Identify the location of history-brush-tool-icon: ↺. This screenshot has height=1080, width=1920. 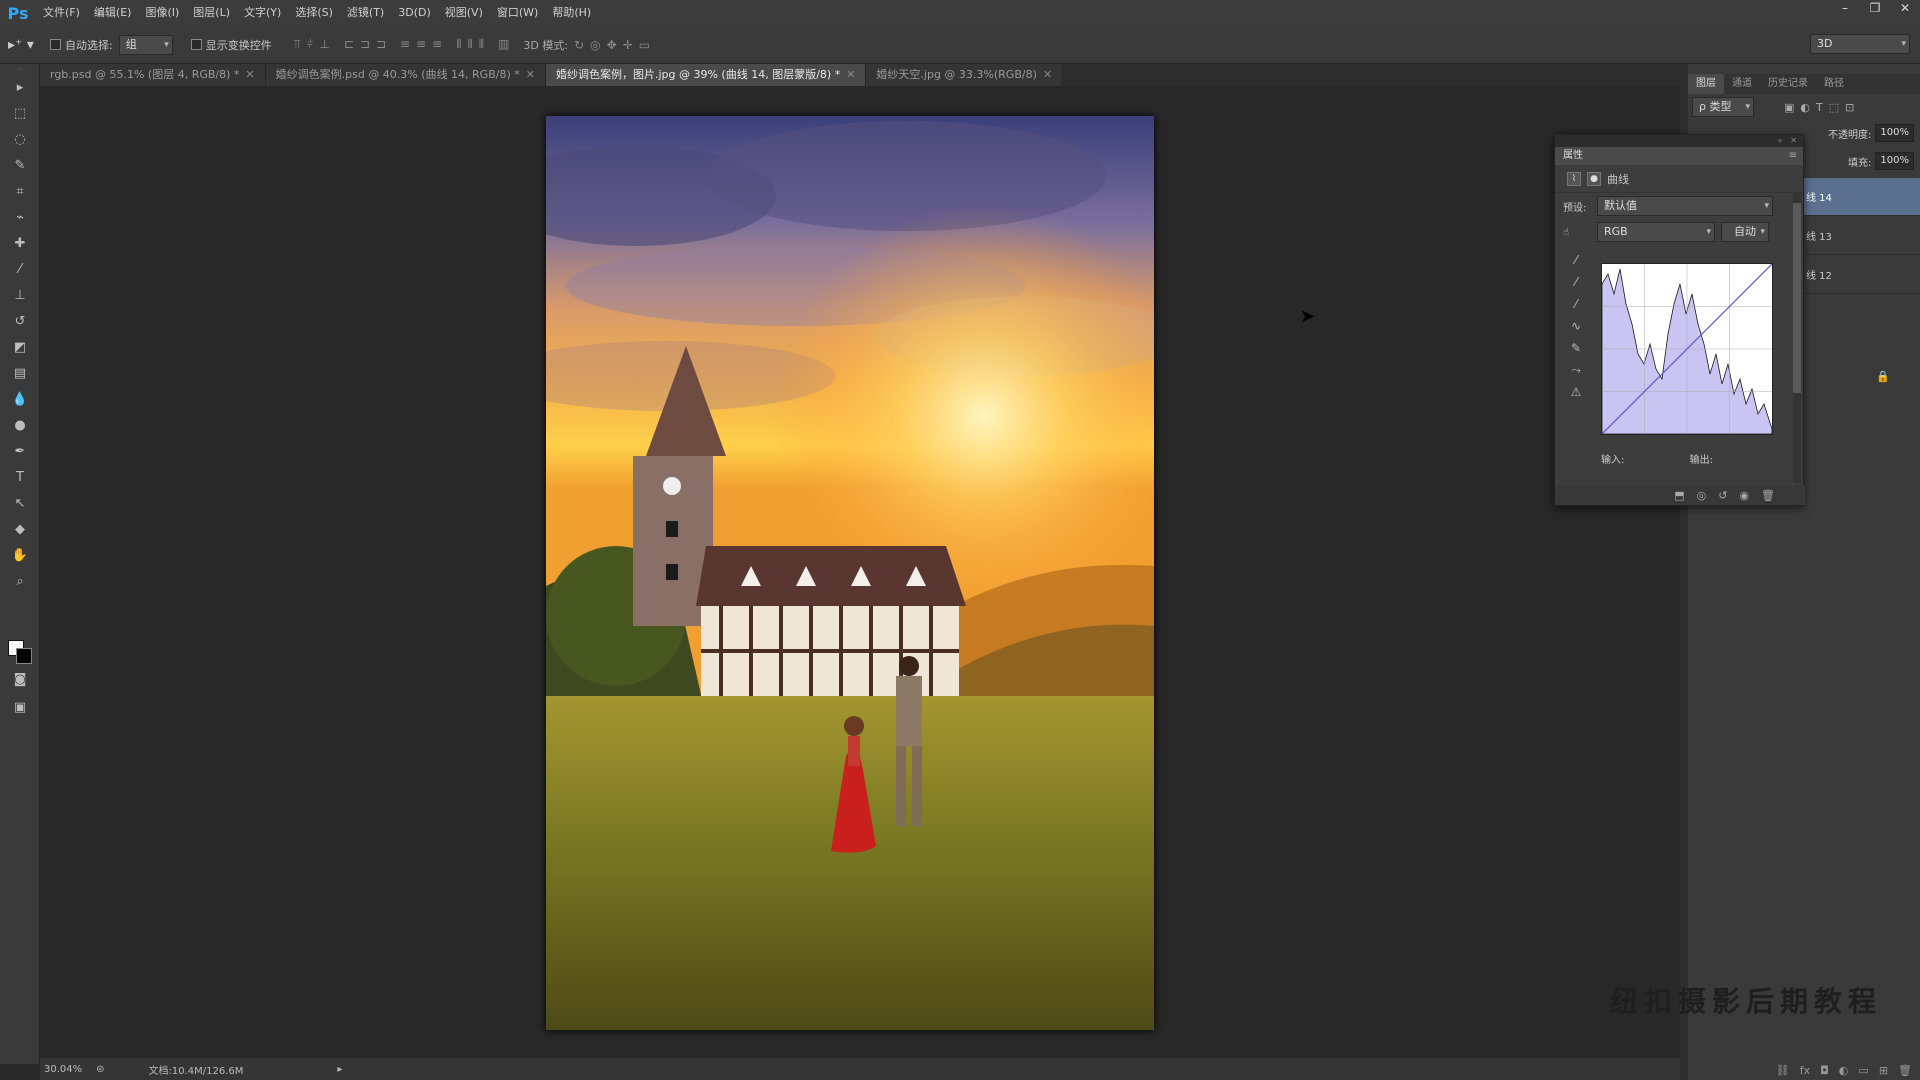
(20, 321).